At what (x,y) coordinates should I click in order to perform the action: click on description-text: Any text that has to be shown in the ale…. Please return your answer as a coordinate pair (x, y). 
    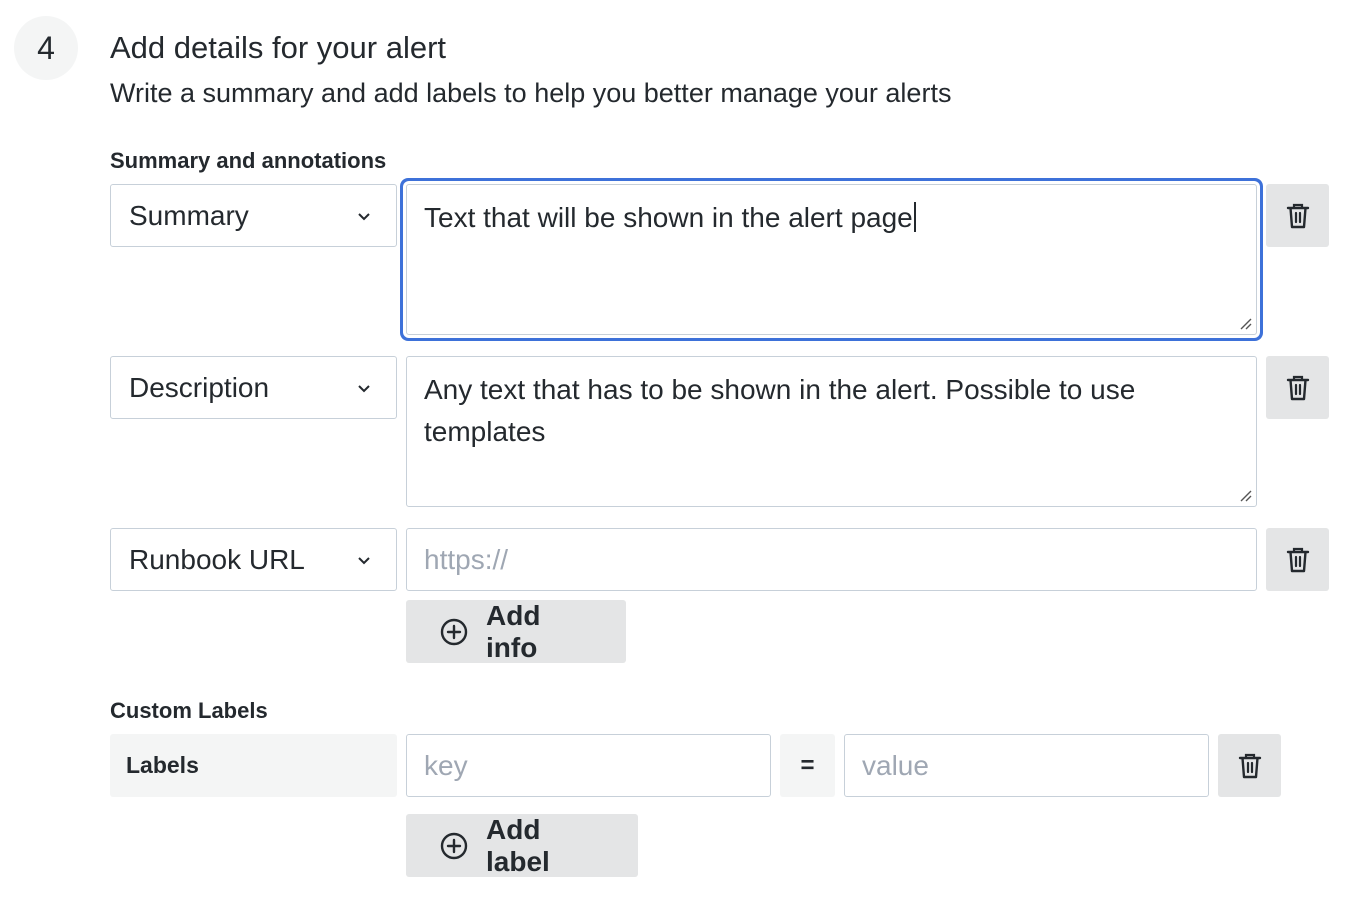
    Looking at the image, I should click on (780, 410).